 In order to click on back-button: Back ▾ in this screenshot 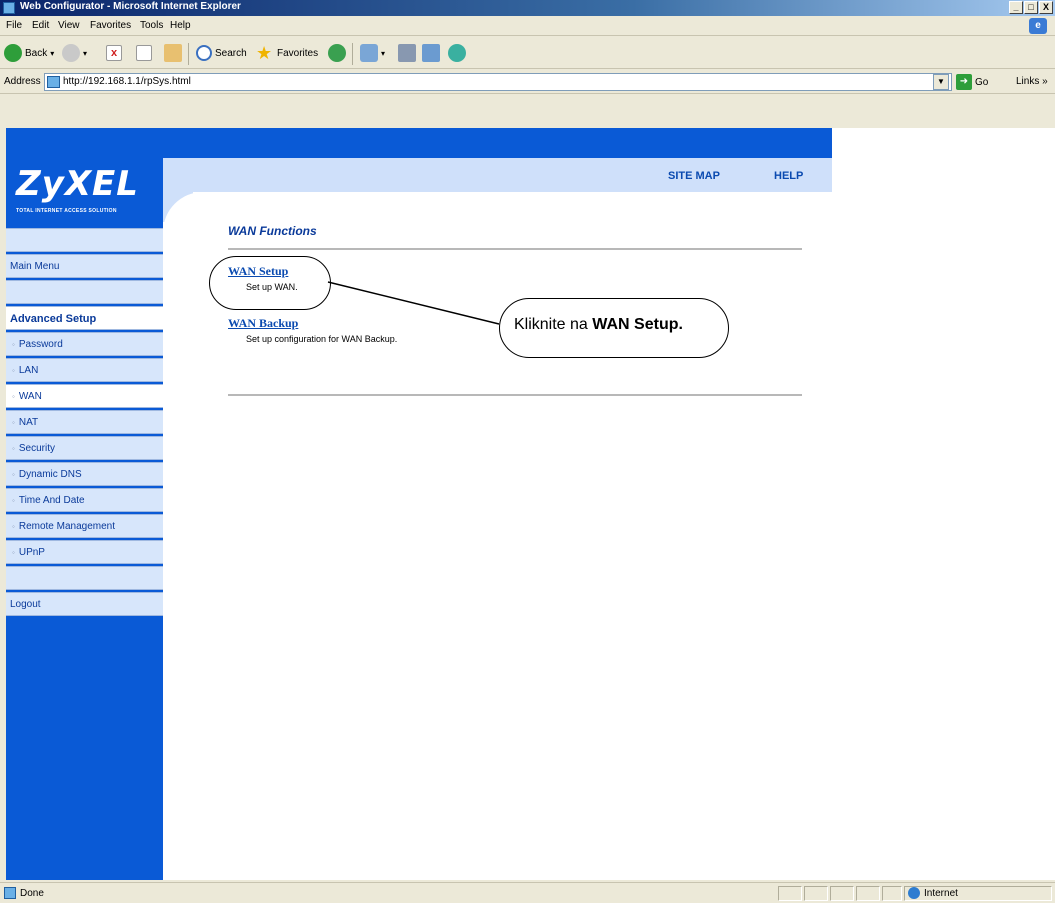, I will do `click(29, 53)`.